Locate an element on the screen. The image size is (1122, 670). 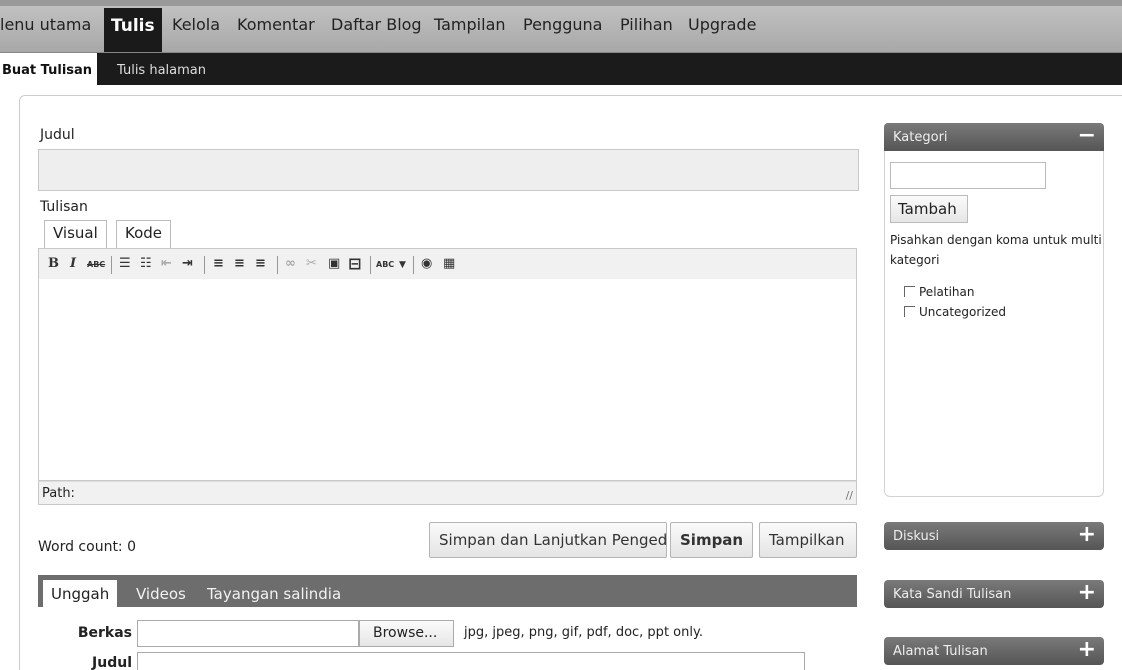
discussion-panel-title: Diskusi is located at coordinates (916, 536).